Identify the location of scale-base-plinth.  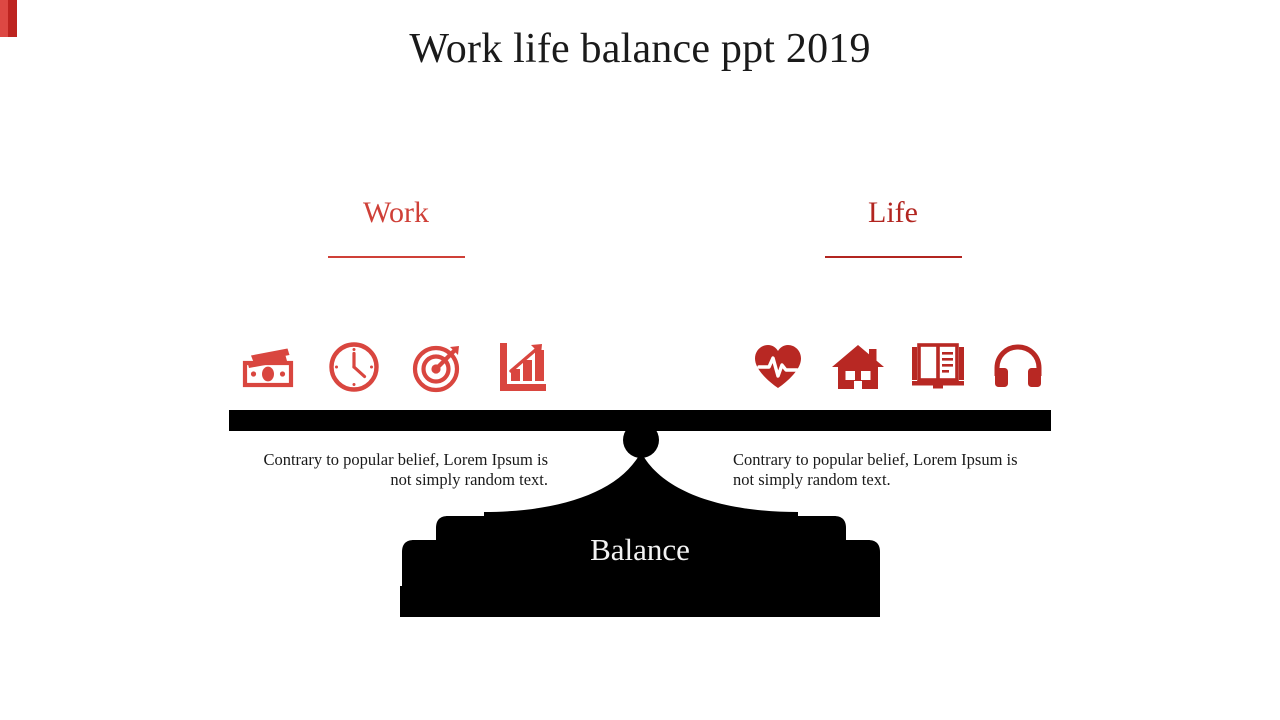
(640, 601).